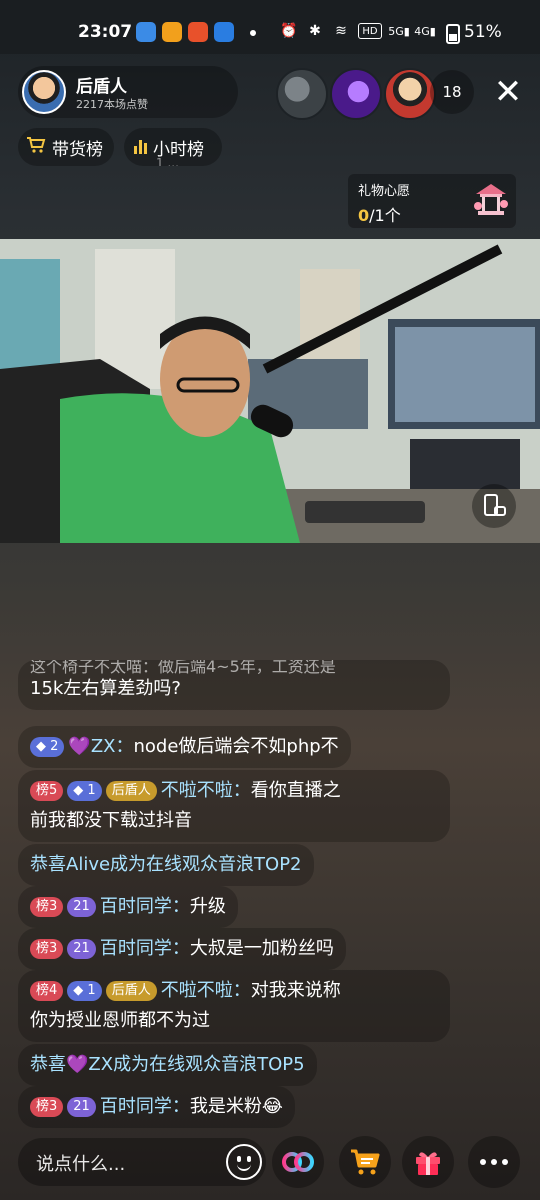 Image resolution: width=540 pixels, height=1200 pixels. What do you see at coordinates (105, 32) in the screenshot?
I see `status-time: 23:07` at bounding box center [105, 32].